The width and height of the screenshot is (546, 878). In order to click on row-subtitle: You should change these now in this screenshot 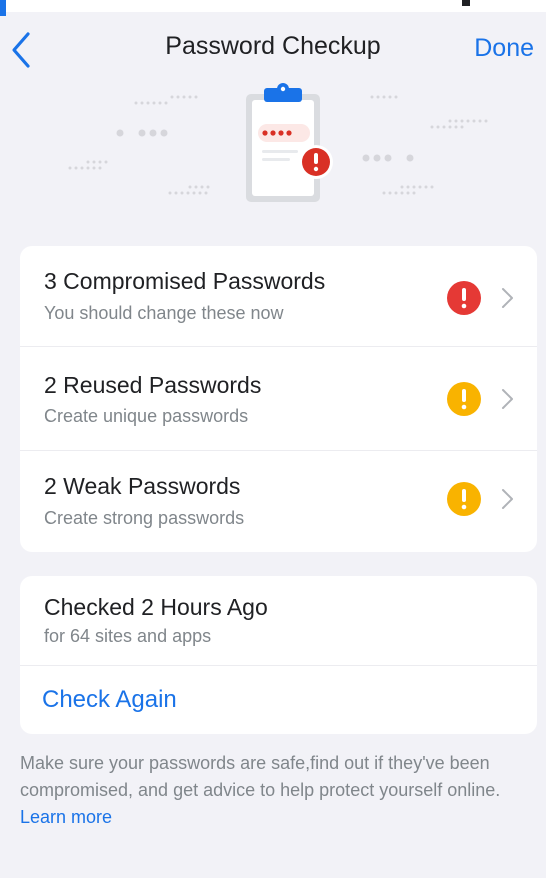, I will do `click(164, 313)`.